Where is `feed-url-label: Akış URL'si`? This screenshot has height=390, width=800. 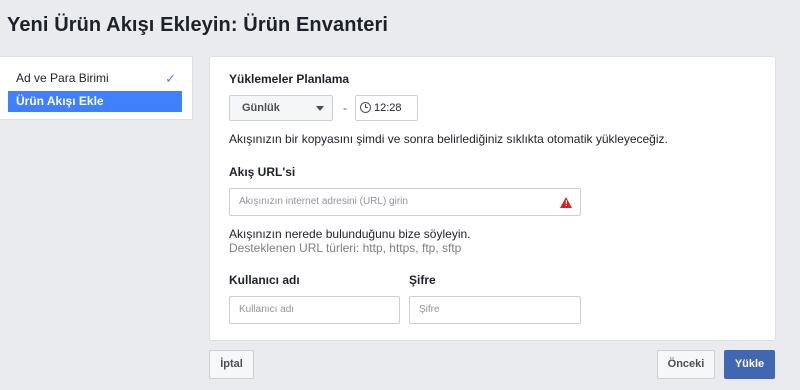 feed-url-label: Akış URL'si is located at coordinates (262, 172).